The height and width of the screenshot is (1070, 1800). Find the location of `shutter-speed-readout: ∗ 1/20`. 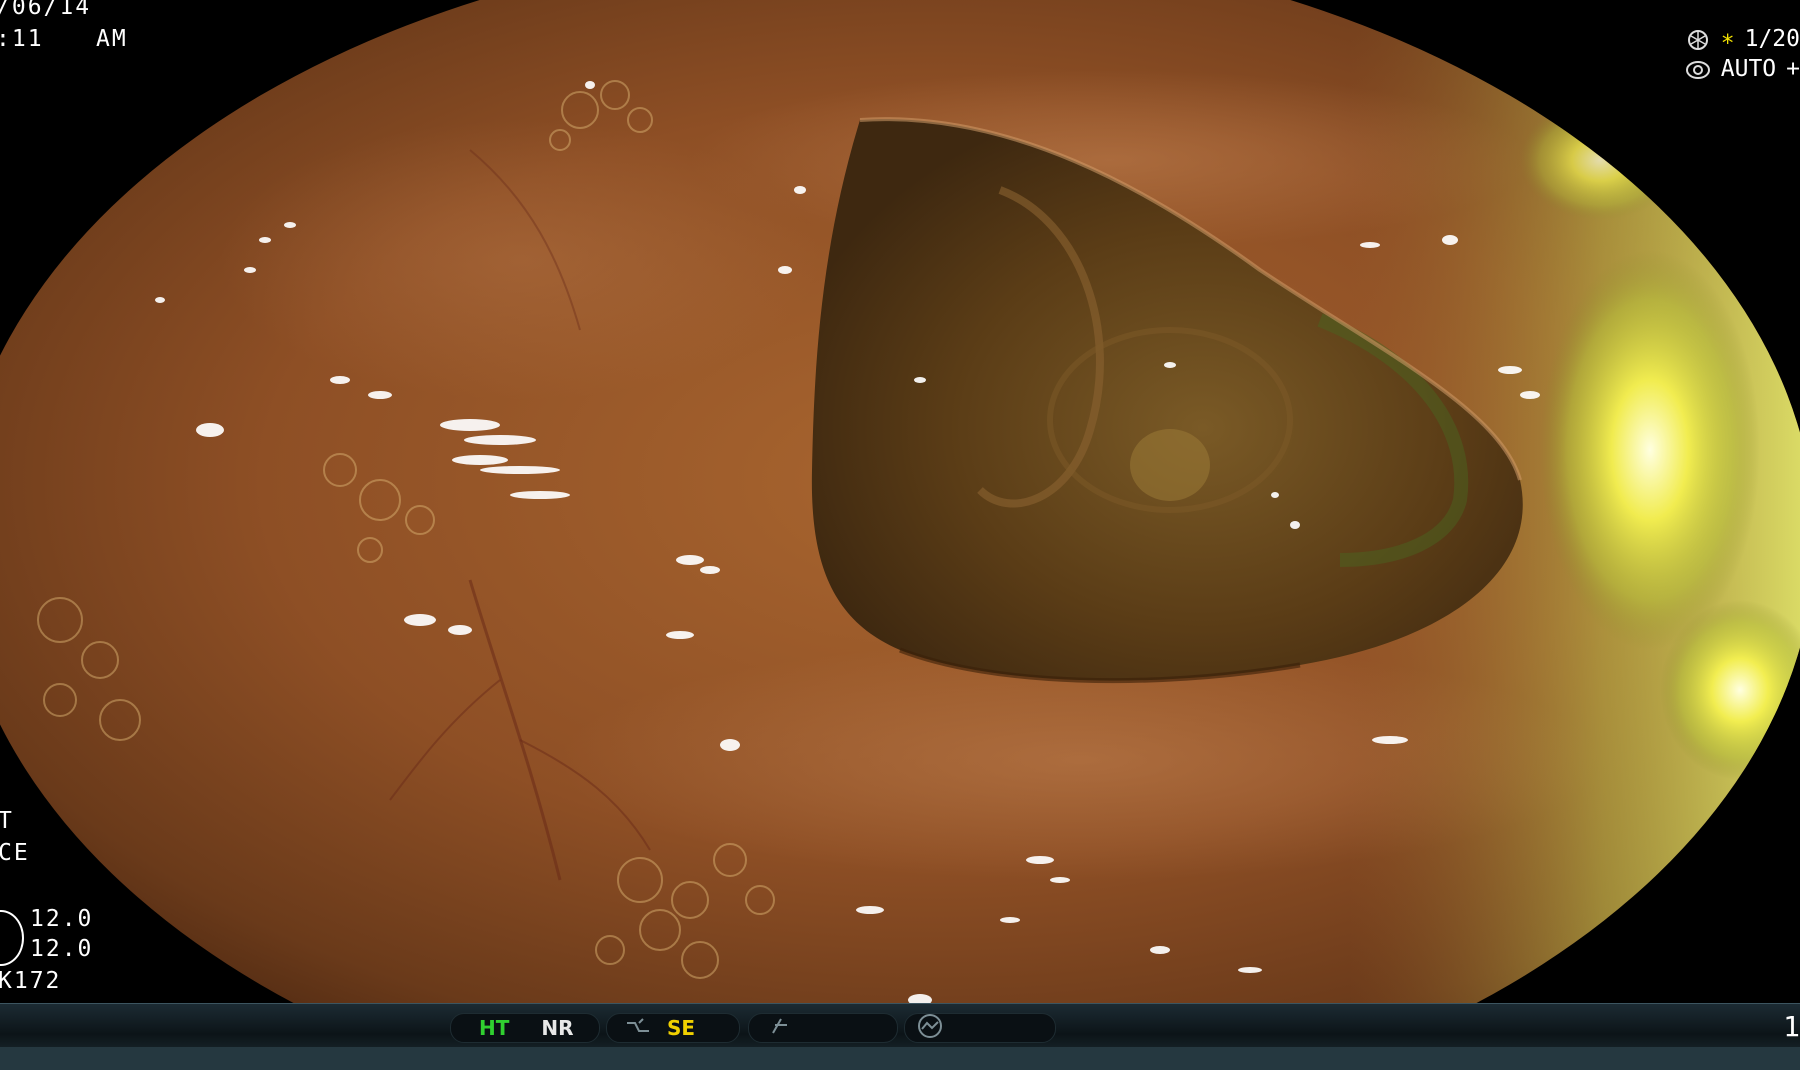

shutter-speed-readout: ∗ 1/20 is located at coordinates (1742, 39).